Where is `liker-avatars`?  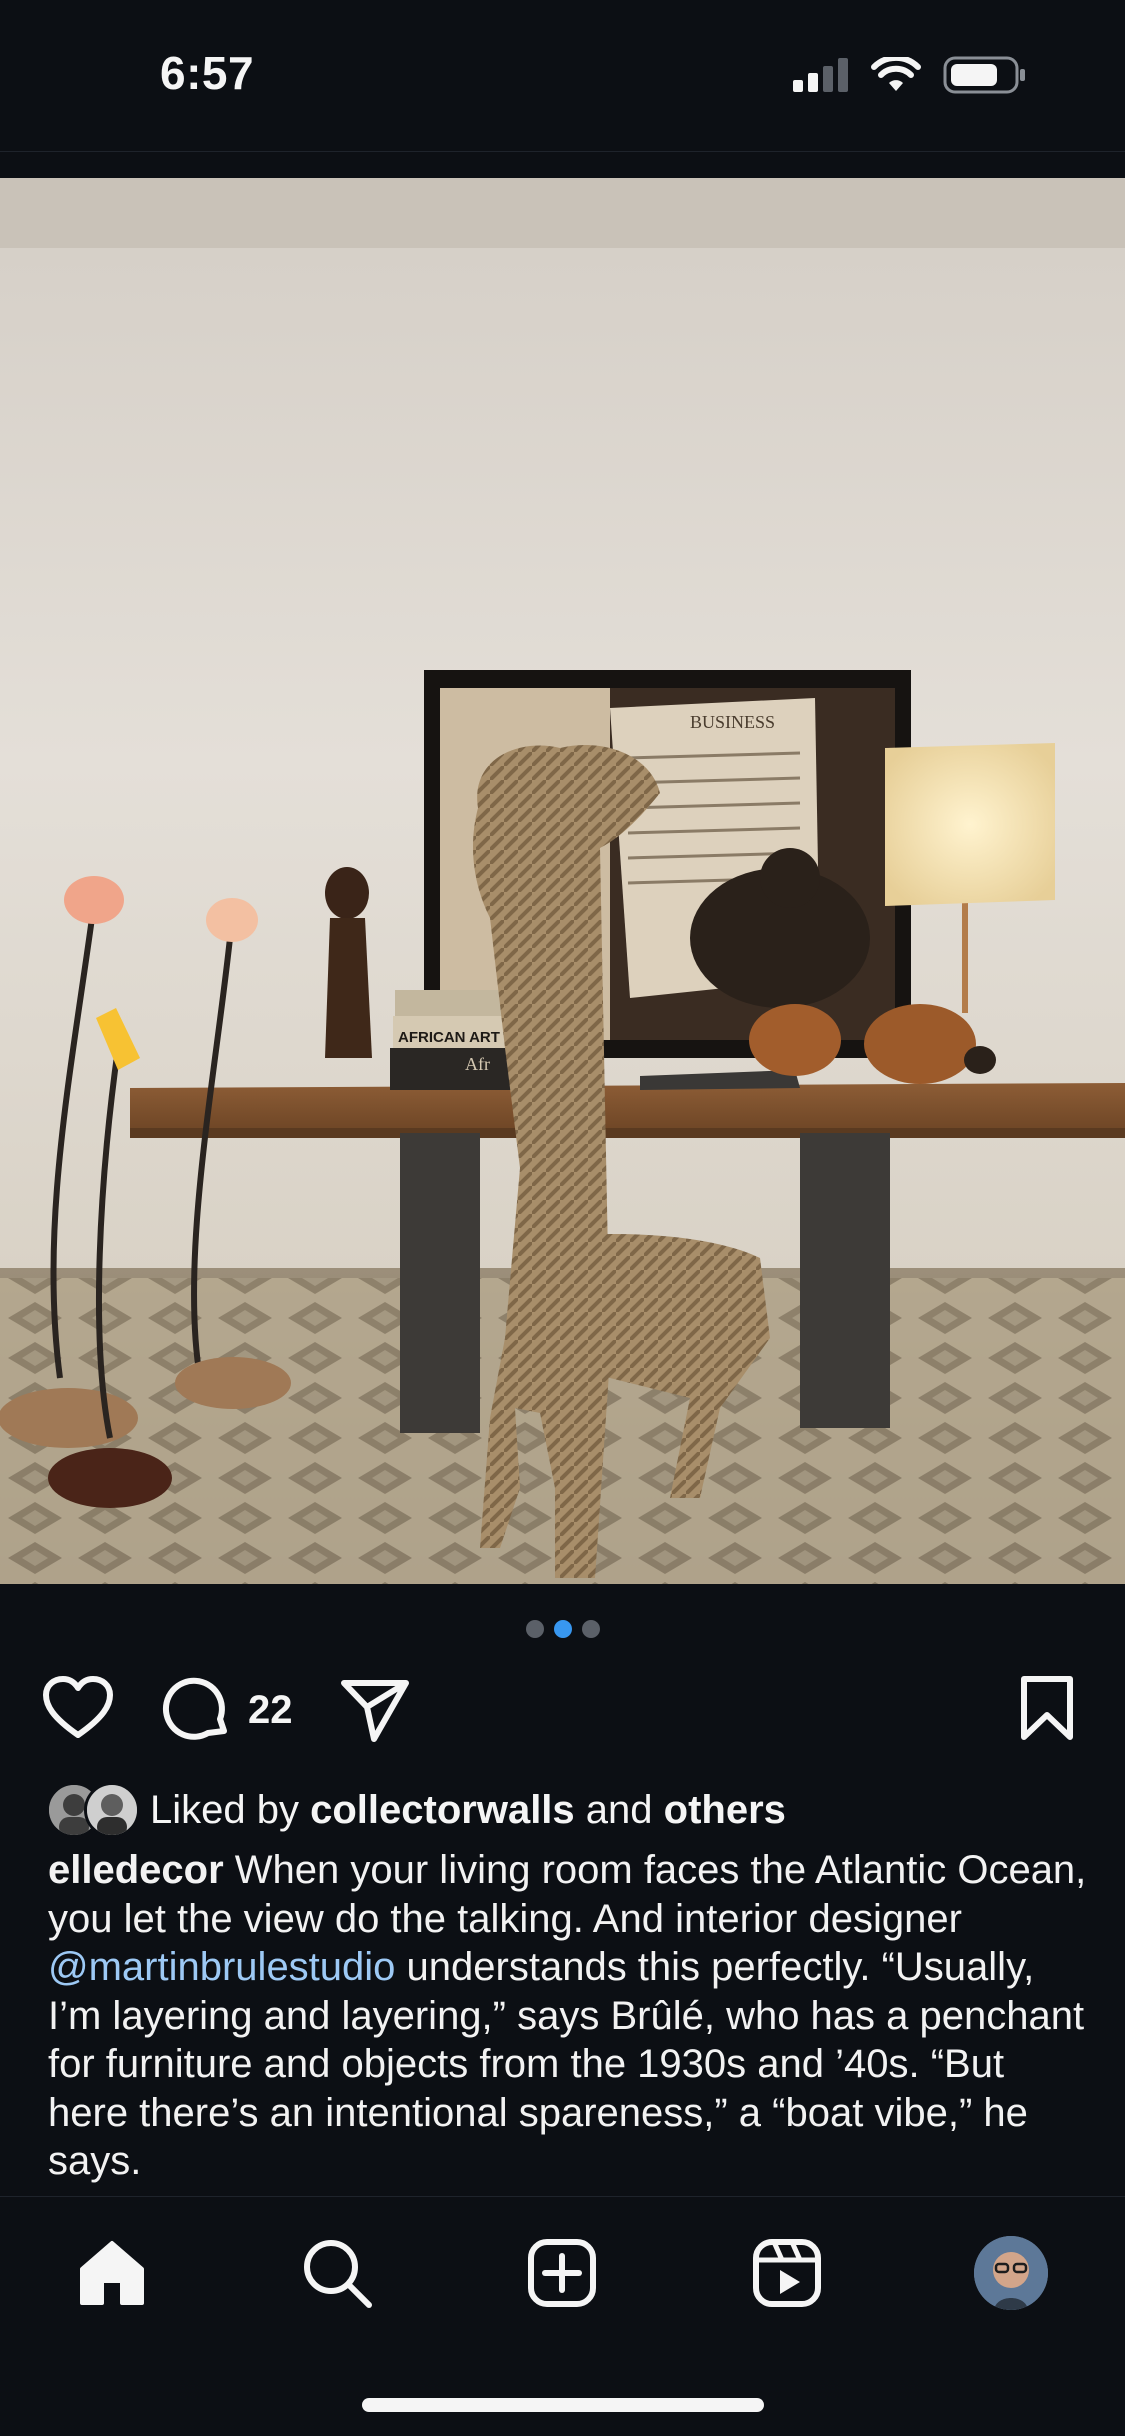 liker-avatars is located at coordinates (93, 1810).